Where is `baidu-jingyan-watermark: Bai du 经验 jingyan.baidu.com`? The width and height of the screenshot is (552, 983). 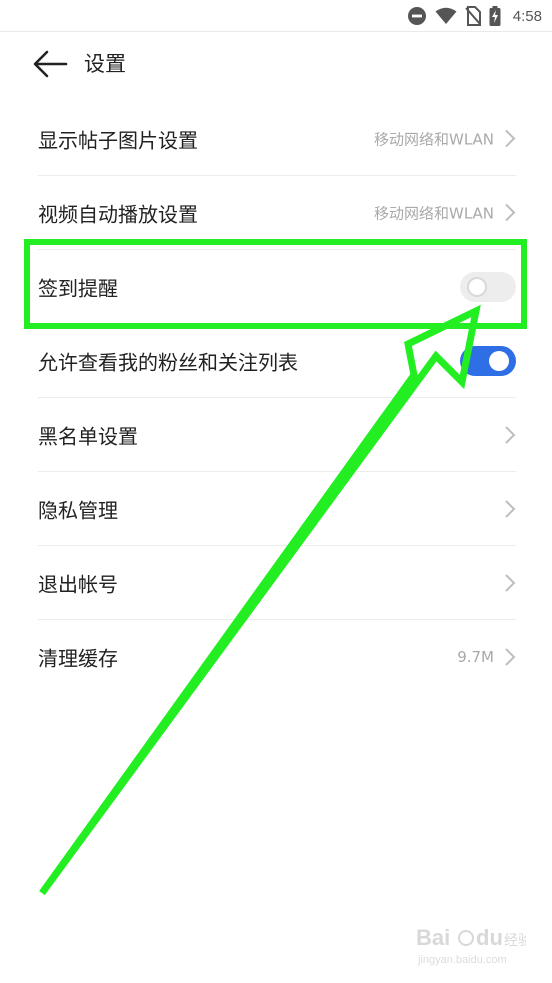 baidu-jingyan-watermark: Bai du 经验 jingyan.baidu.com is located at coordinates (474, 945).